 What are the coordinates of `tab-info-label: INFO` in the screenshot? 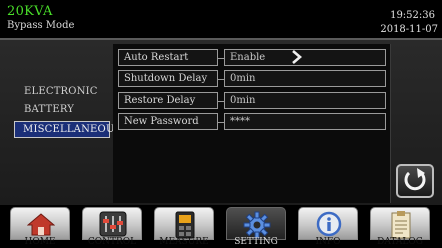 It's located at (328, 242).